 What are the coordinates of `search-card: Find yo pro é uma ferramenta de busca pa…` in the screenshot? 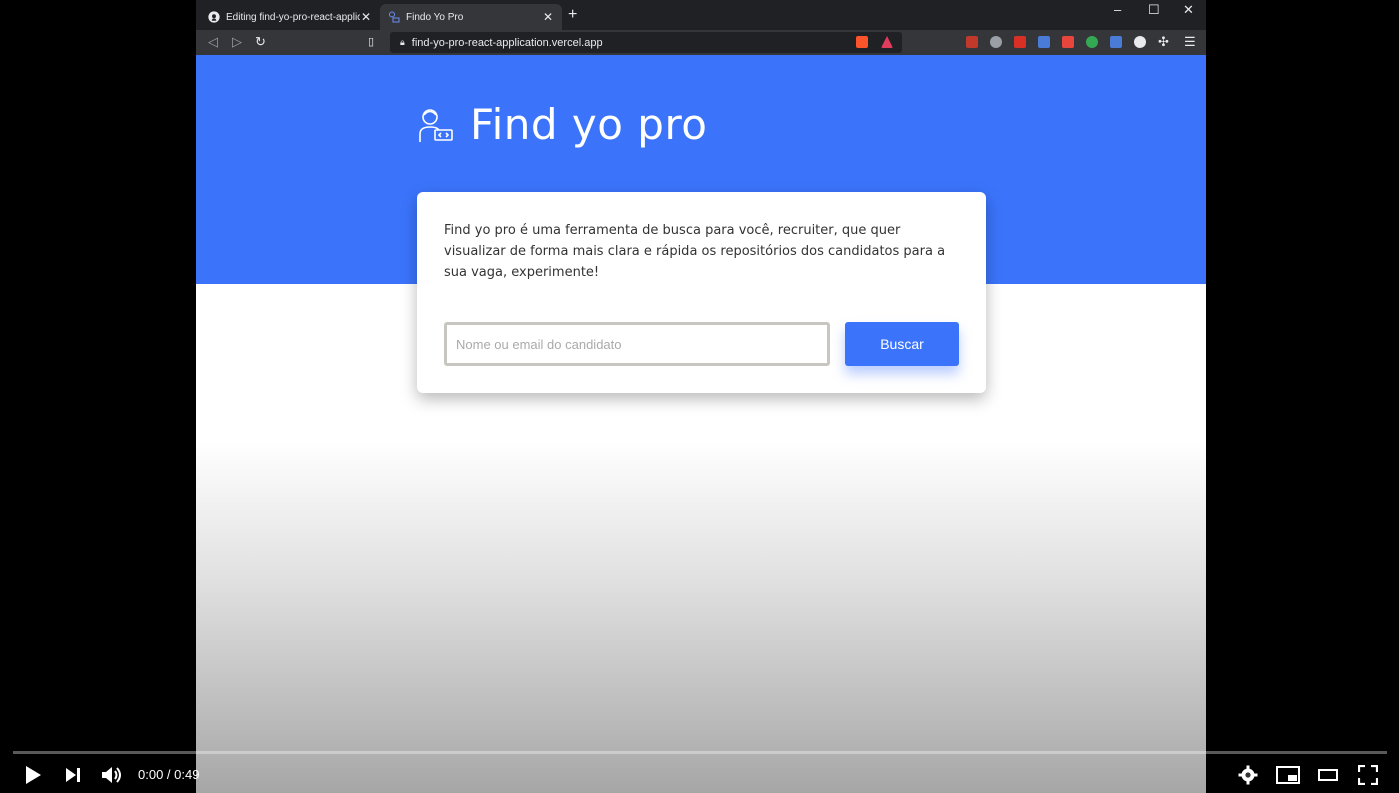 It's located at (701, 292).